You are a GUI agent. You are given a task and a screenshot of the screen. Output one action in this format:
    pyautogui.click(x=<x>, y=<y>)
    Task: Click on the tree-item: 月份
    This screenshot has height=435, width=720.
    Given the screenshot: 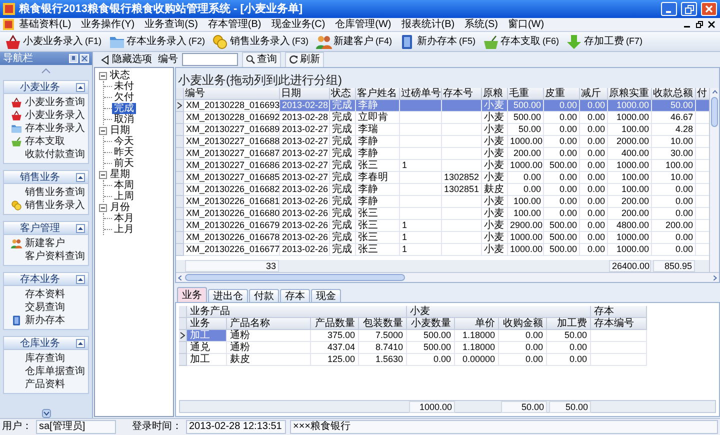 What is the action you would take?
    pyautogui.click(x=120, y=207)
    